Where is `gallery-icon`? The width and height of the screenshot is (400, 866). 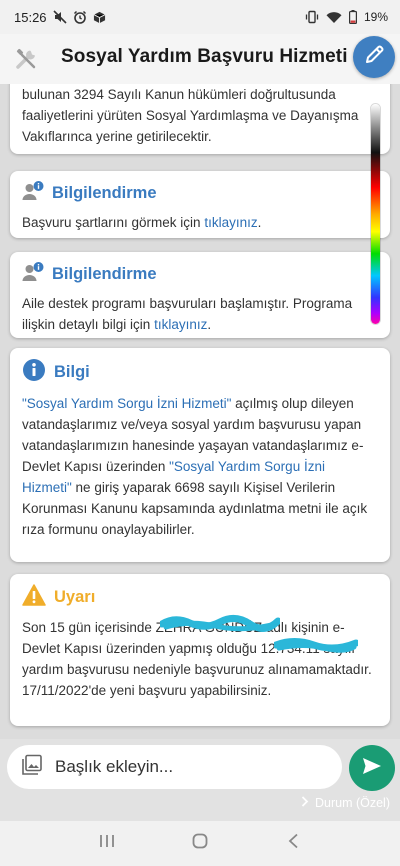 gallery-icon is located at coordinates (32, 767).